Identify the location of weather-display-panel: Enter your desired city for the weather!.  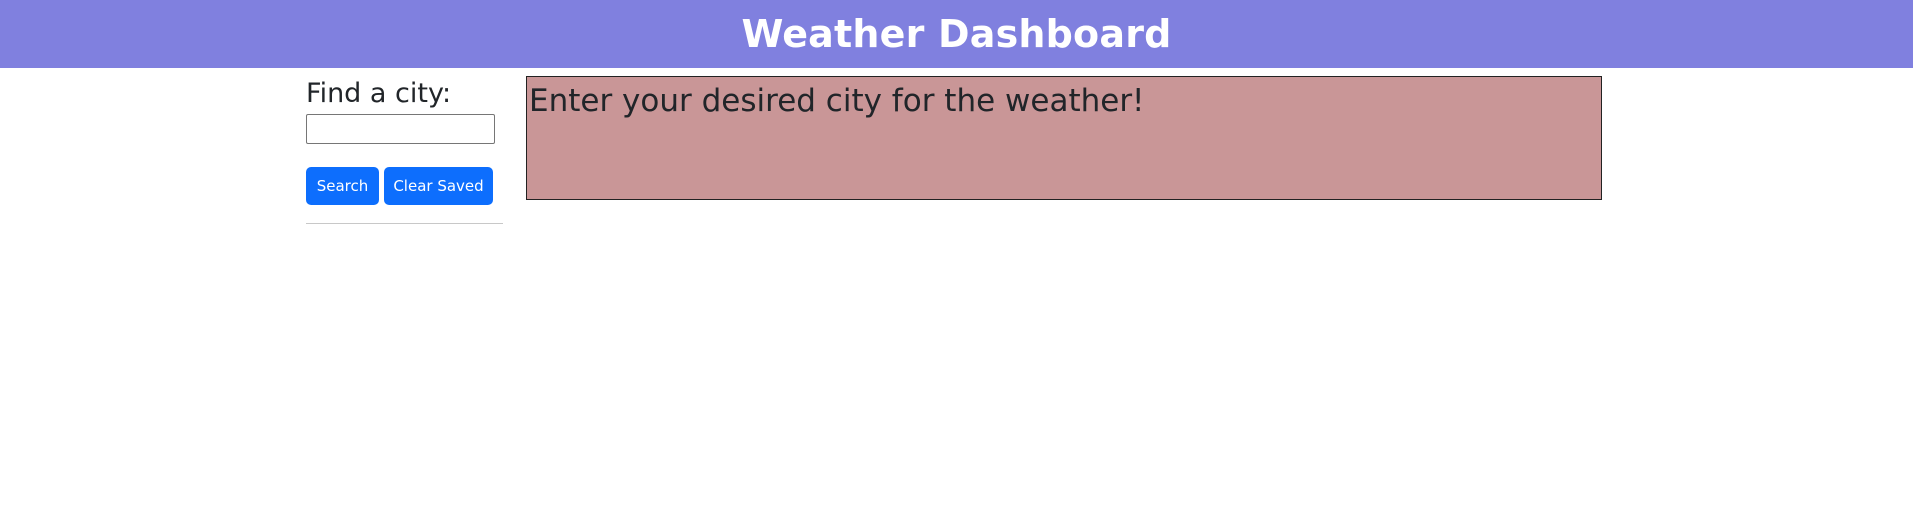
(1064, 138).